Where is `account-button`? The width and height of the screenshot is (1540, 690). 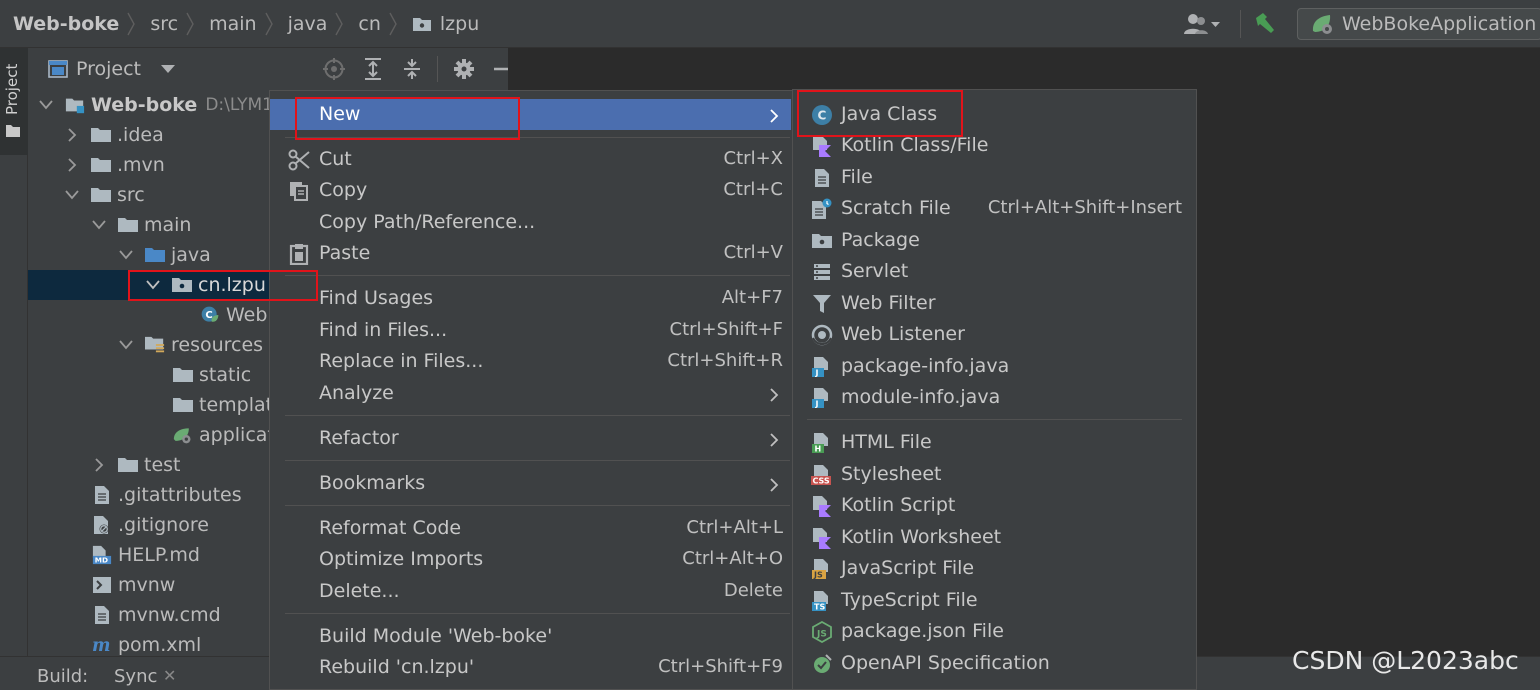
account-button is located at coordinates (1203, 24).